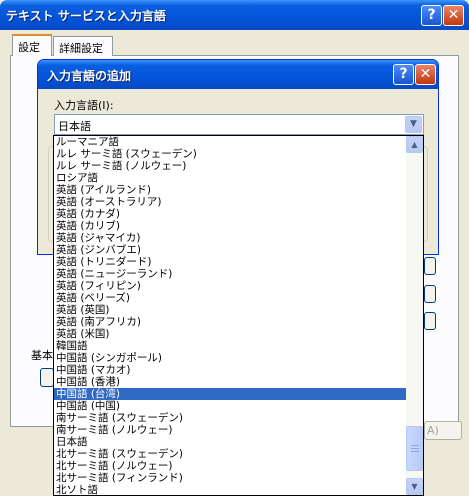  What do you see at coordinates (230, 466) in the screenshot?
I see `language-list-item: 北サーミ語 (ノルウェー)` at bounding box center [230, 466].